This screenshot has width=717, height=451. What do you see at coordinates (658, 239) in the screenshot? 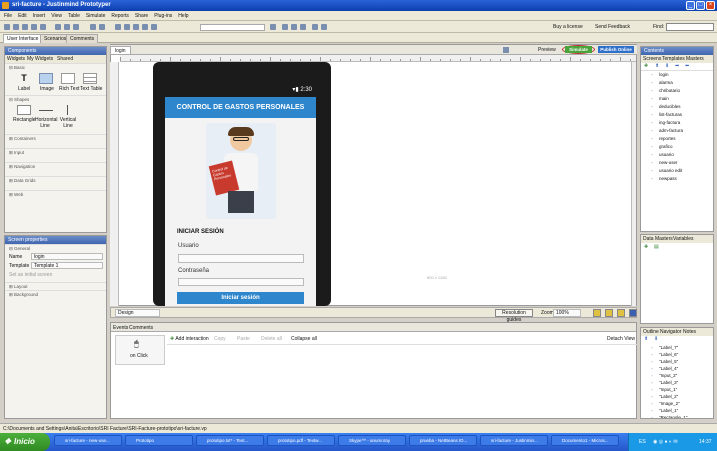
I see `tab-data-masters: Data Masters` at bounding box center [658, 239].